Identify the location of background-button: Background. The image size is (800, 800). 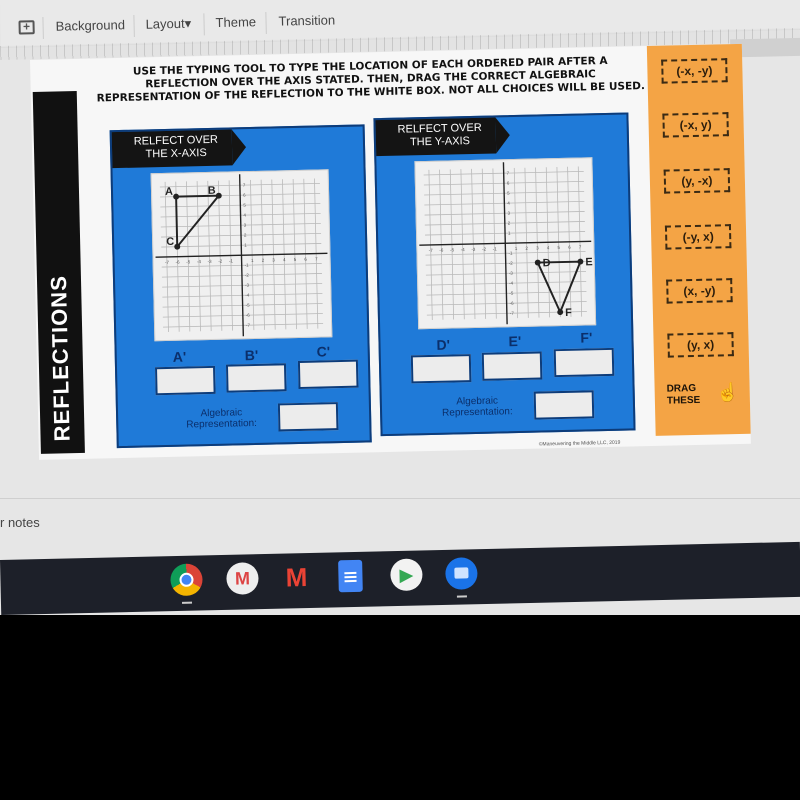
(90, 25).